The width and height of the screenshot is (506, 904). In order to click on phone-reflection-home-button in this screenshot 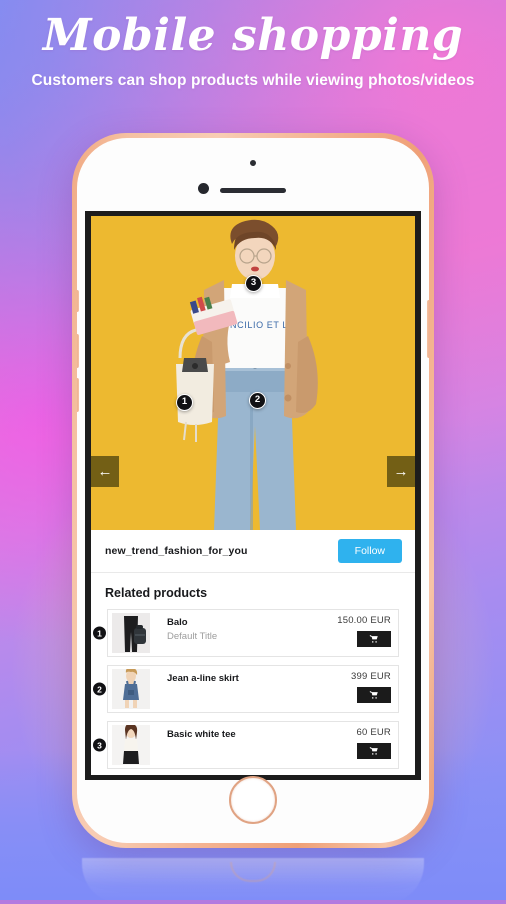, I will do `click(253, 872)`.